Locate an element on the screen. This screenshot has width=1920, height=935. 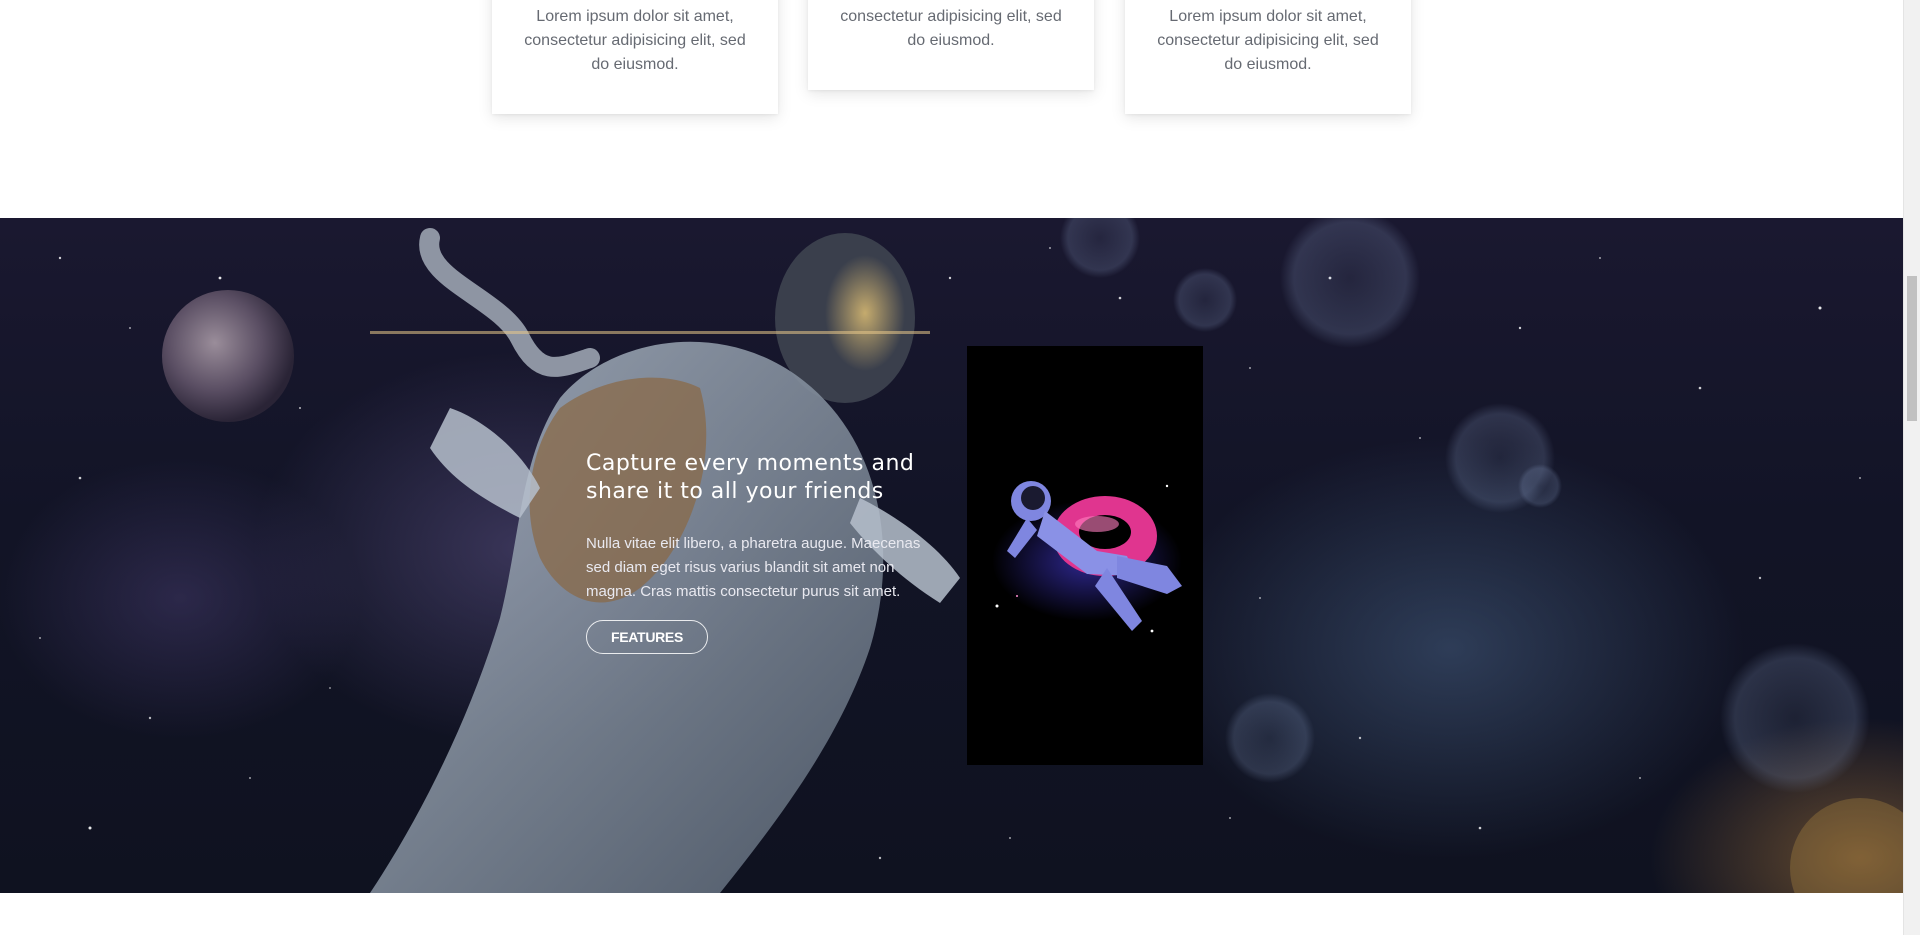
page-scrollbar is located at coordinates (1911, 467).